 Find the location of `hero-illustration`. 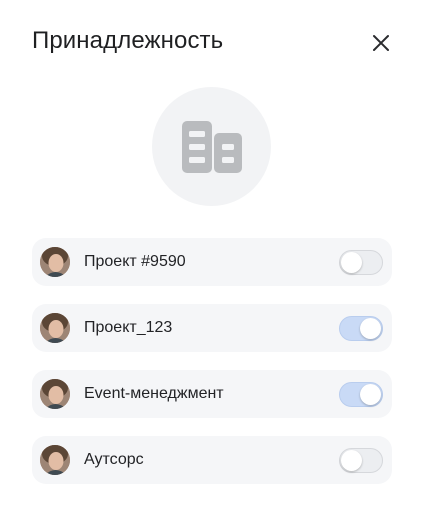

hero-illustration is located at coordinates (211, 146).